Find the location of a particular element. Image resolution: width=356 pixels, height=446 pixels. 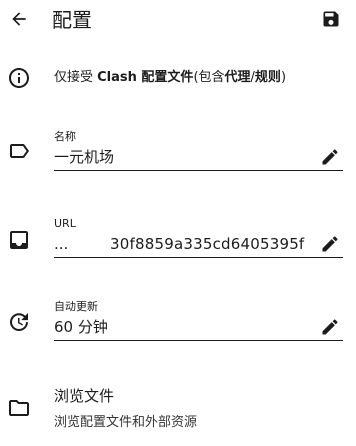

inbox-tray-icon is located at coordinates (19, 240).